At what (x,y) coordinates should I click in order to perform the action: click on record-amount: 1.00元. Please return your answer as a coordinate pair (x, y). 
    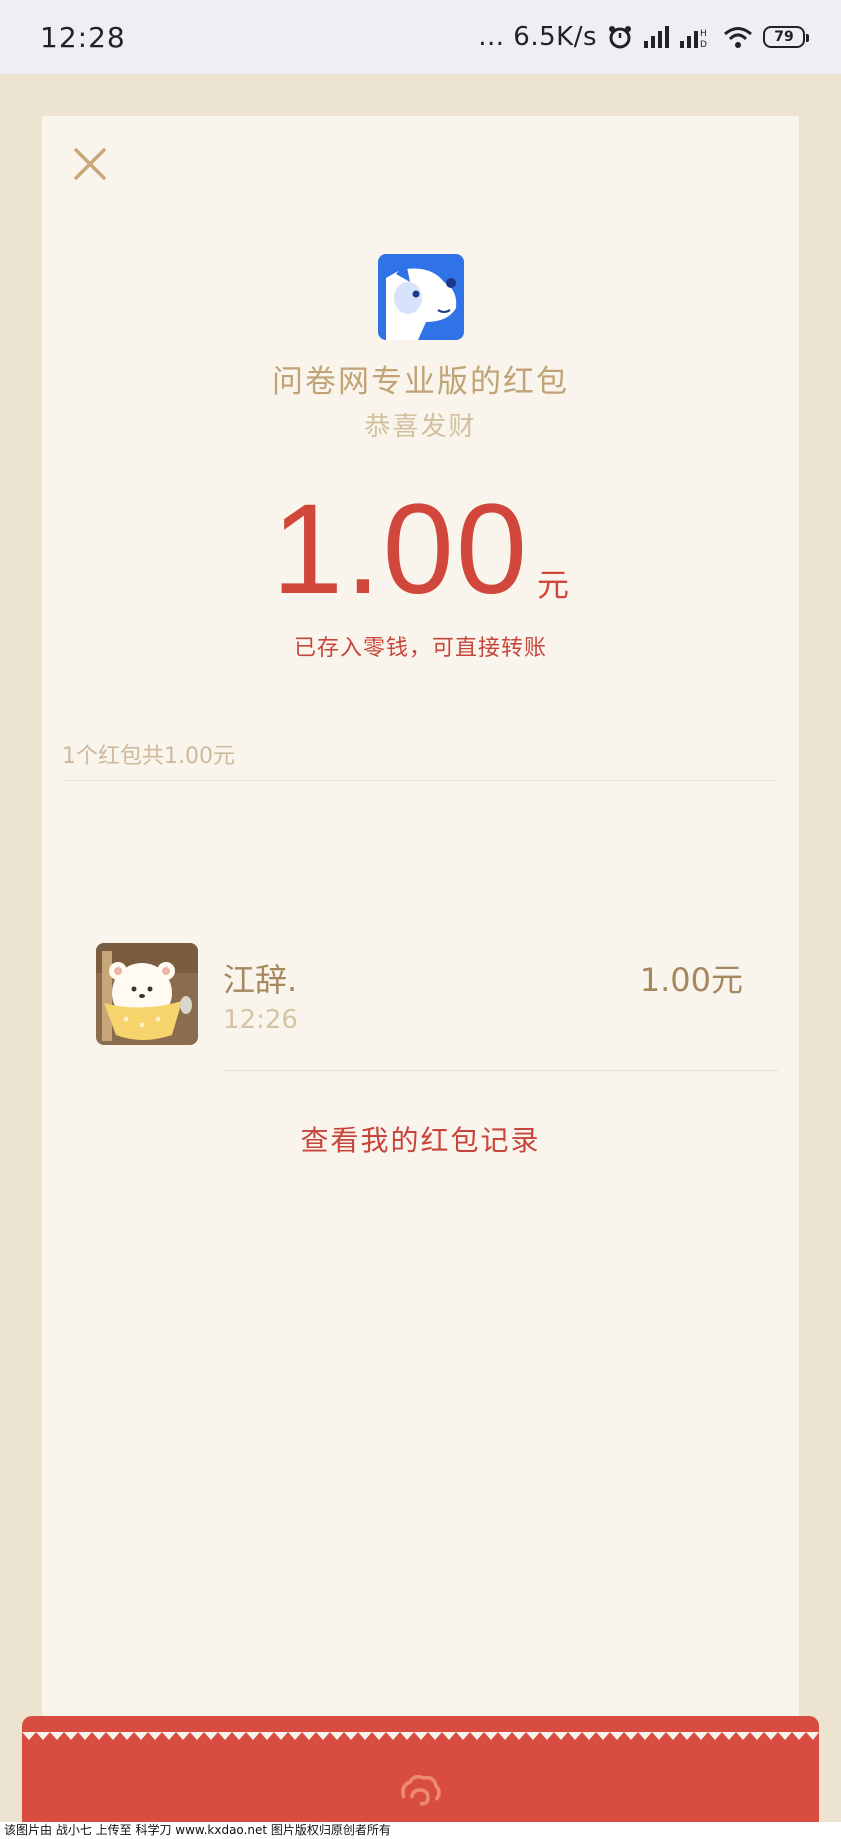
    Looking at the image, I should click on (691, 980).